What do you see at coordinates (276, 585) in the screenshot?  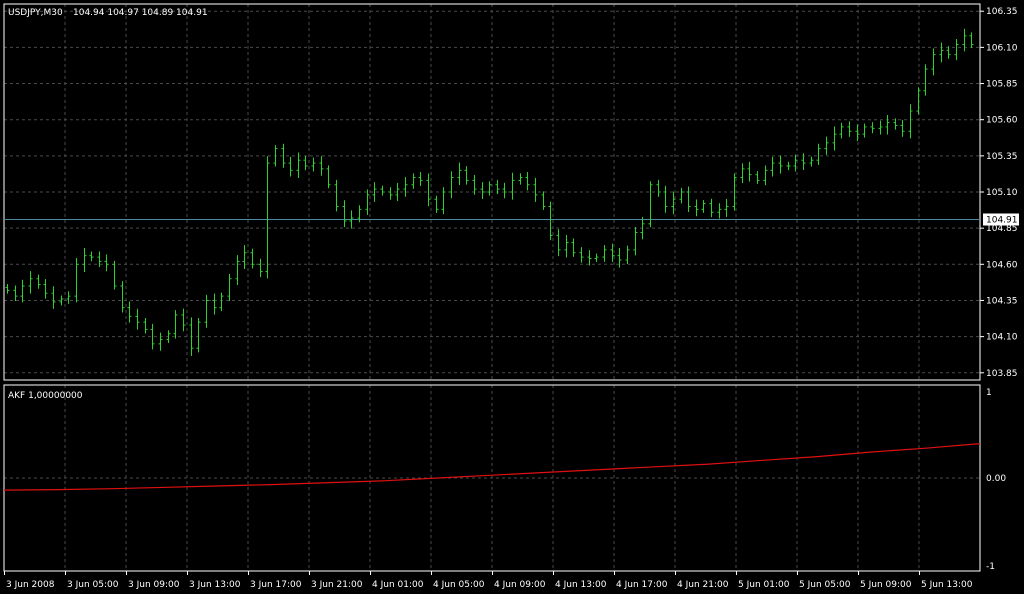 I see `time-tick-label: 3 Jun 17:00` at bounding box center [276, 585].